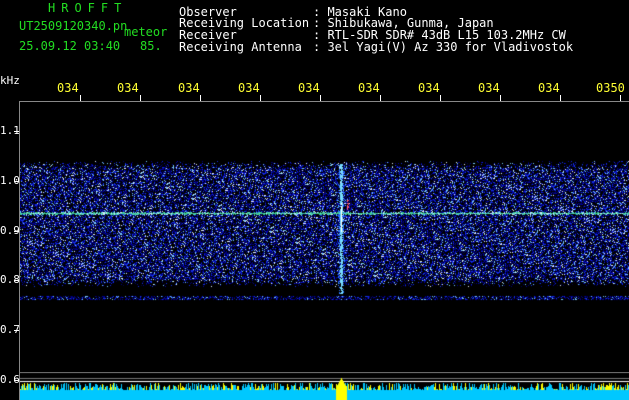  I want to click on meteor-count: 85., so click(151, 46).